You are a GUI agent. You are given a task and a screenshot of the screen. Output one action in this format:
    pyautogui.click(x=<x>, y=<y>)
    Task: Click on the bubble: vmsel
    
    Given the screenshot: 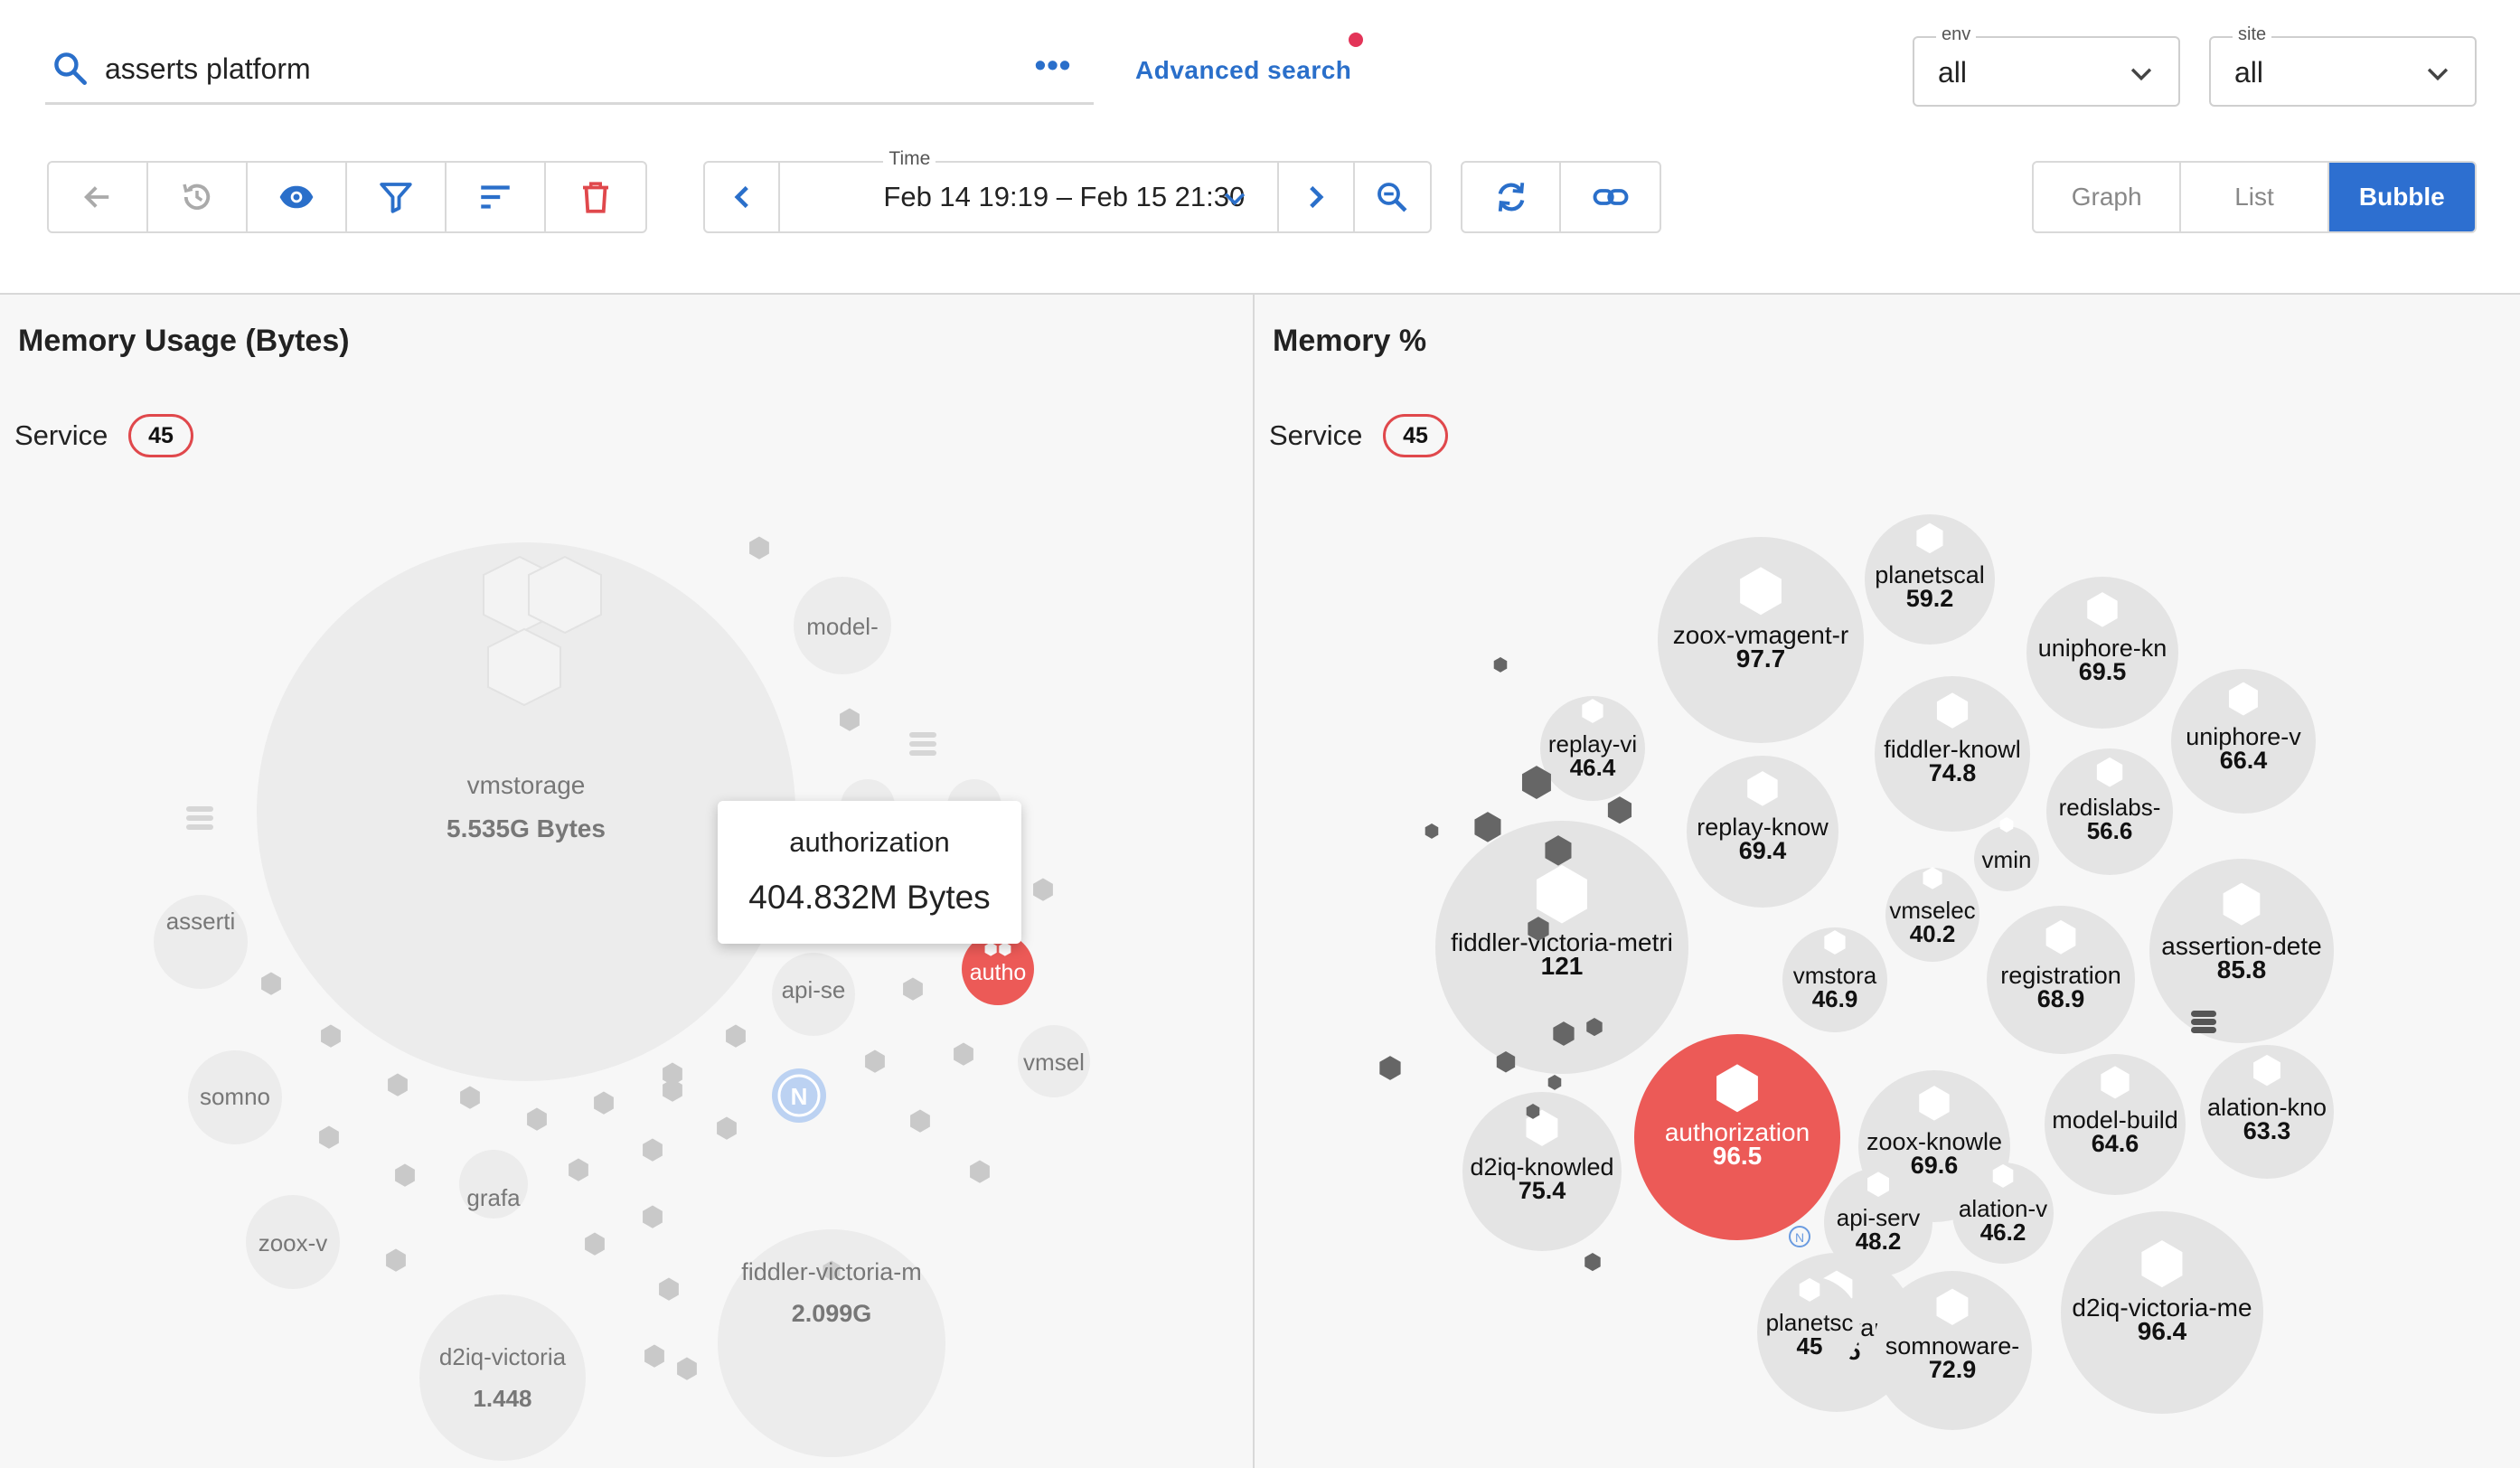 What is the action you would take?
    pyautogui.click(x=1054, y=1061)
    